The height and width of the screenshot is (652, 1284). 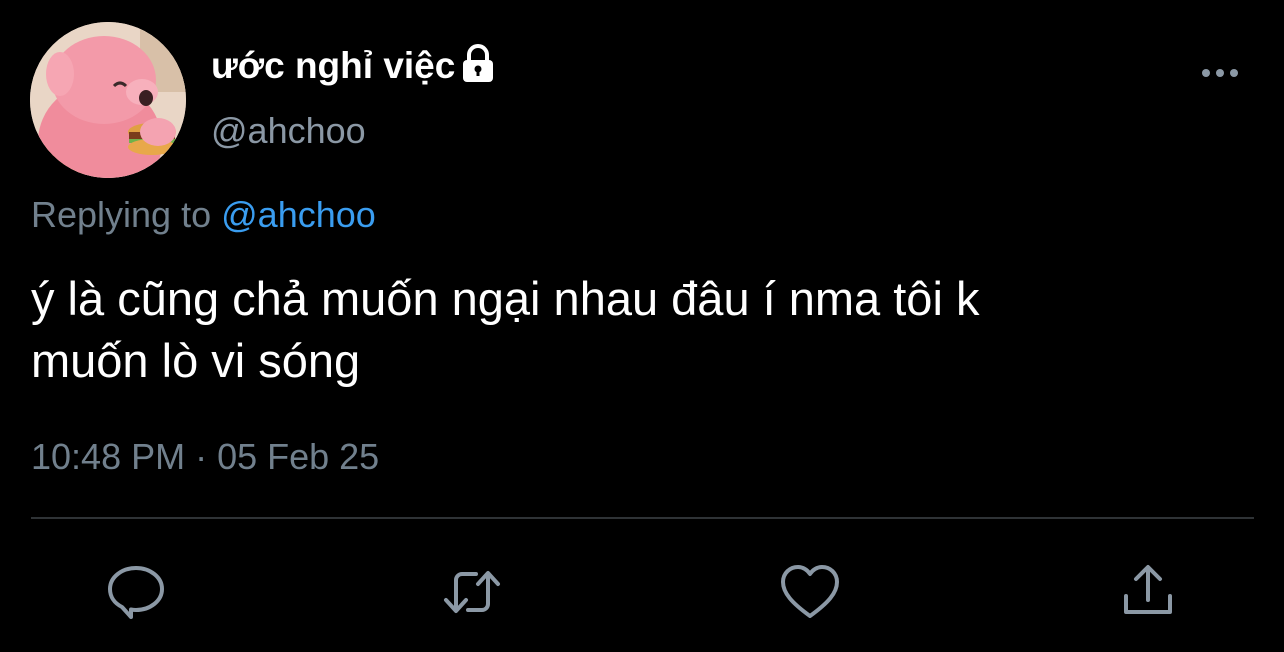 What do you see at coordinates (642, 518) in the screenshot?
I see `divider` at bounding box center [642, 518].